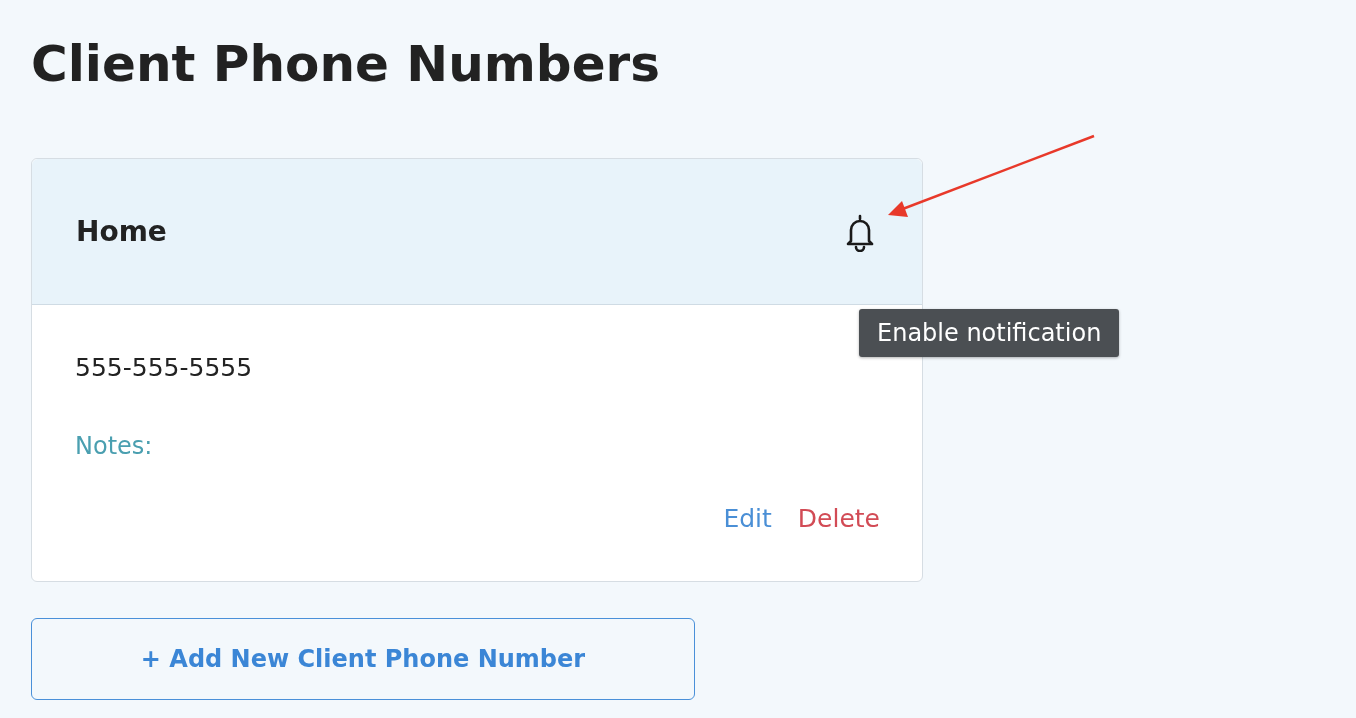 The height and width of the screenshot is (718, 1356). Describe the element at coordinates (747, 518) in the screenshot. I see `edit-link: Edit` at that location.